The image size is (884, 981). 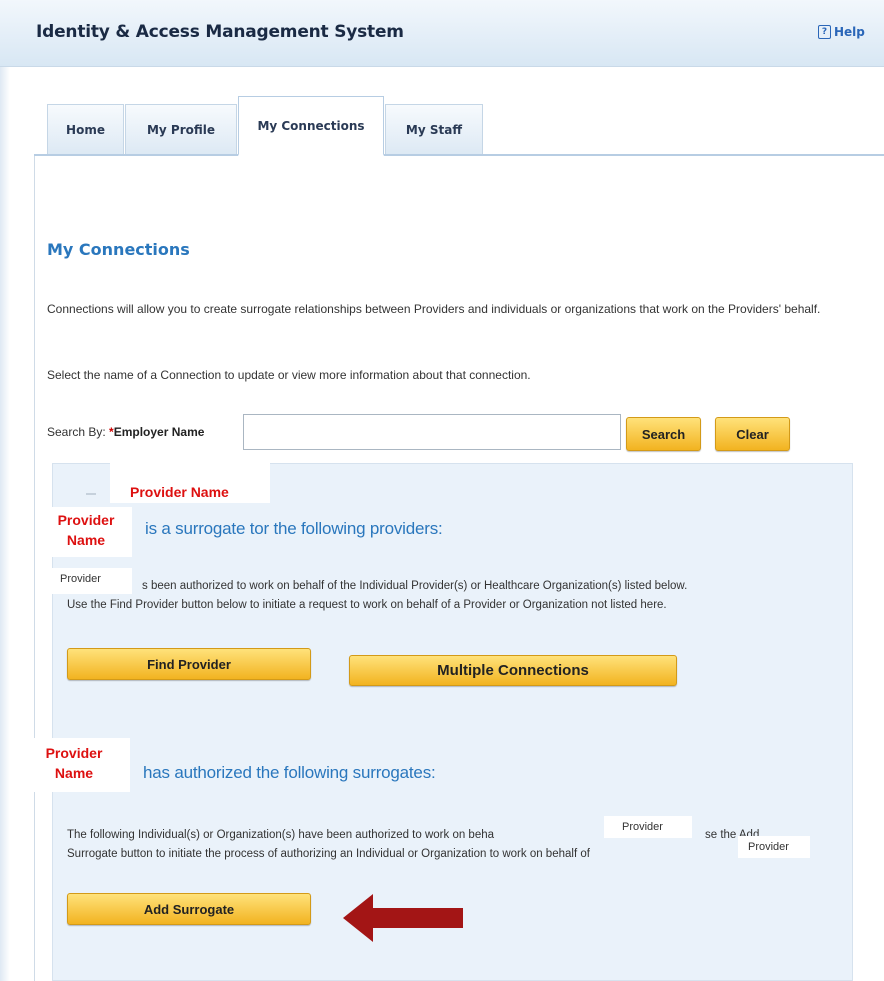 What do you see at coordinates (118, 249) in the screenshot?
I see `page-title: My Connections` at bounding box center [118, 249].